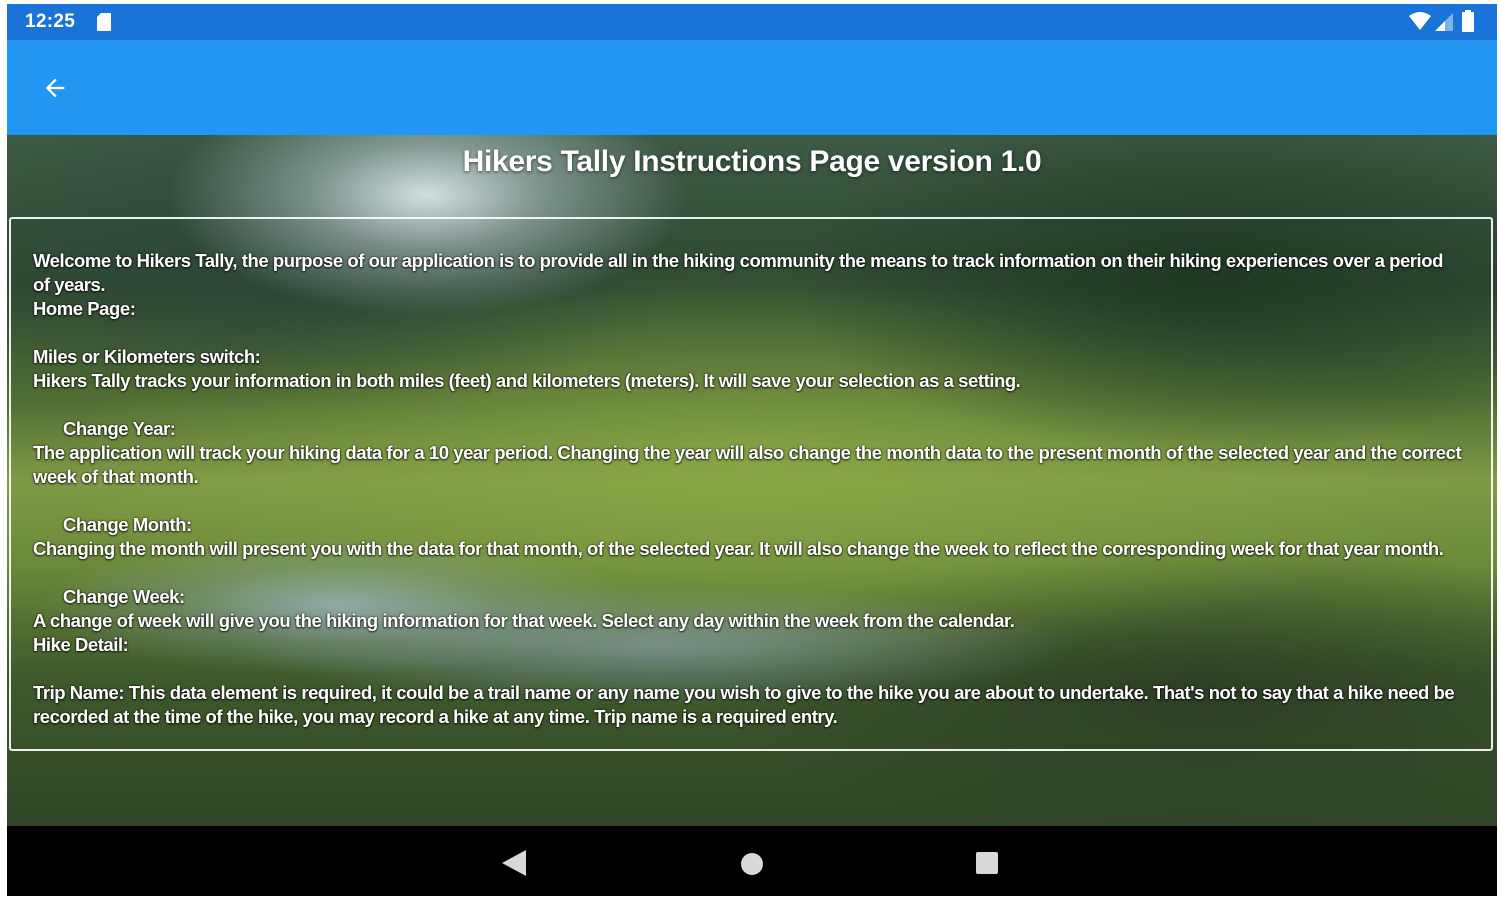 The image size is (1501, 900). Describe the element at coordinates (147, 356) in the screenshot. I see `miles-km-heading: Miles or Kilometers switch:` at that location.